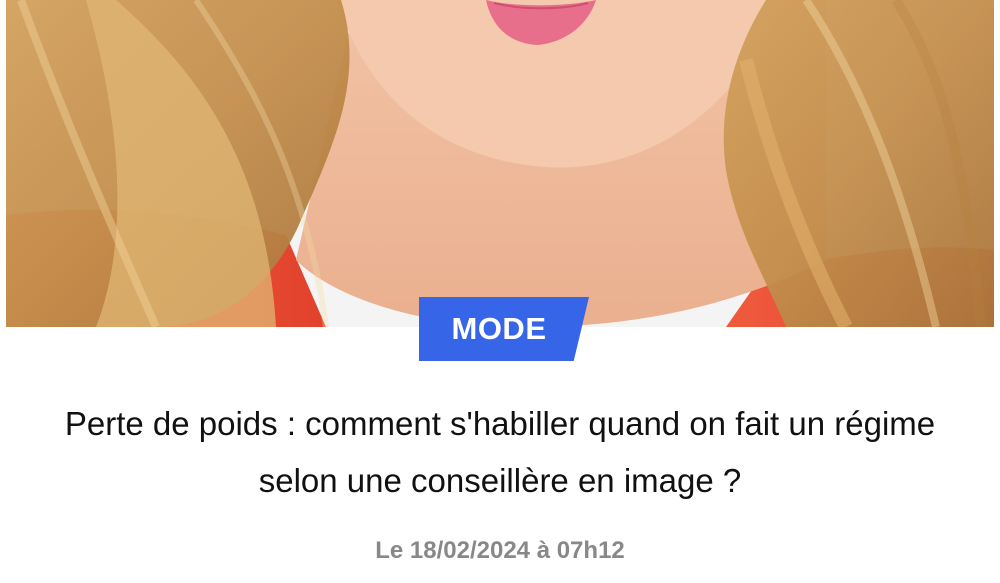 This screenshot has width=1000, height=583. What do you see at coordinates (500, 550) in the screenshot?
I see `article-date: Le 18/02/2024 à 07h12` at bounding box center [500, 550].